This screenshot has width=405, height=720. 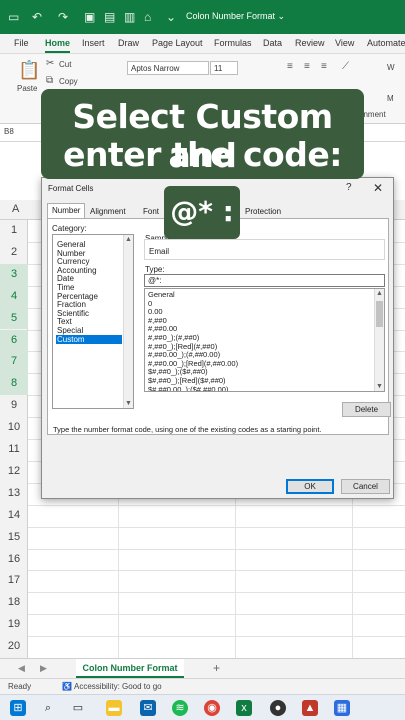 I want to click on next-sheet-icon: ▶, so click(x=43, y=668).